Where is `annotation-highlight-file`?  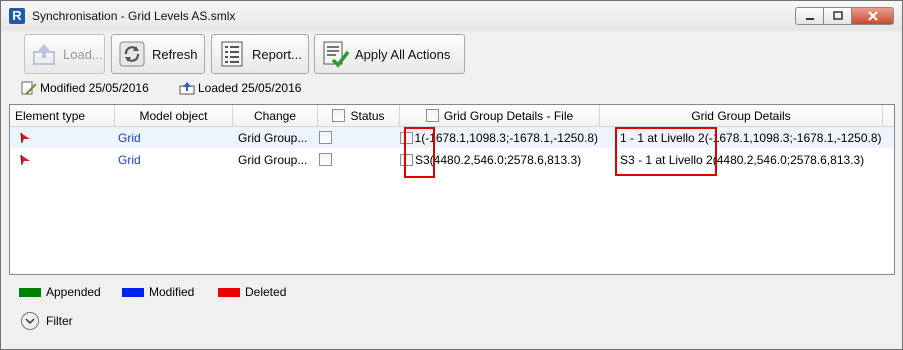
annotation-highlight-file is located at coordinates (419, 152).